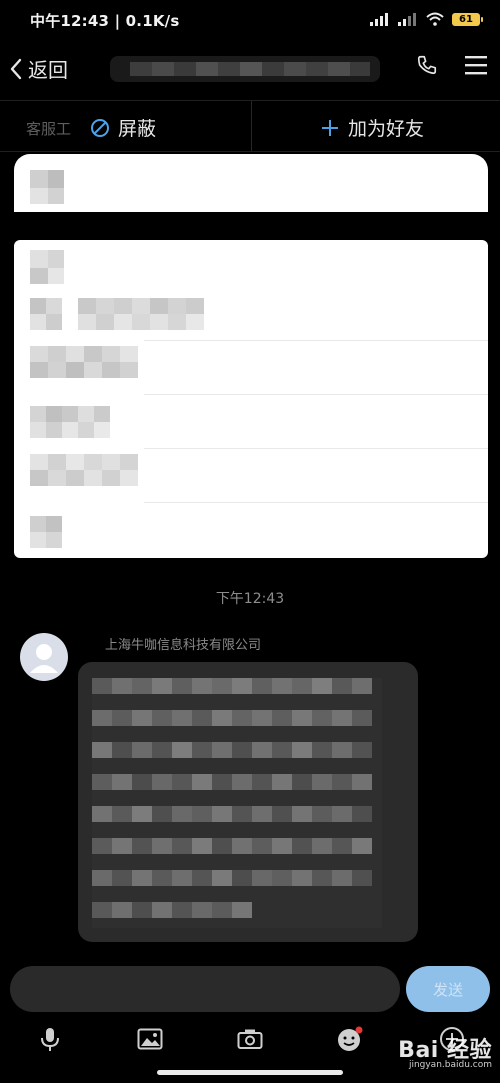  What do you see at coordinates (100, 127) in the screenshot?
I see `block-icon` at bounding box center [100, 127].